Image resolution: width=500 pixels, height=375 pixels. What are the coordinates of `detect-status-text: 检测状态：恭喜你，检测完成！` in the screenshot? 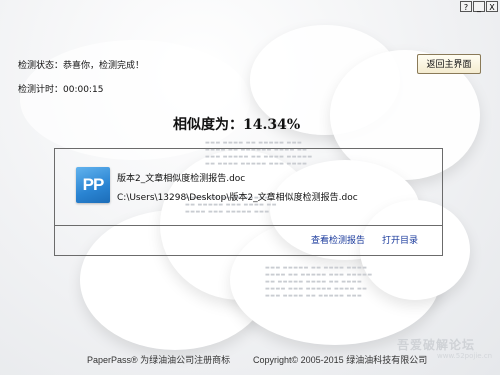 It's located at (81, 66).